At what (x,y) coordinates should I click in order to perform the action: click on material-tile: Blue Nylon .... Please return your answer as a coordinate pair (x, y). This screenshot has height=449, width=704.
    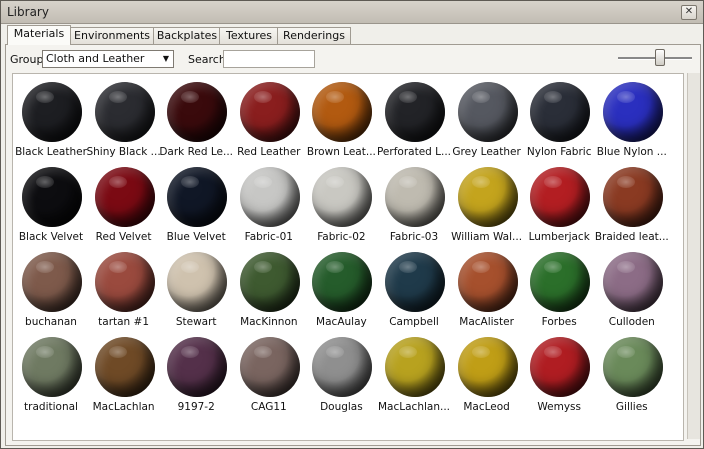
    Looking at the image, I should click on (632, 120).